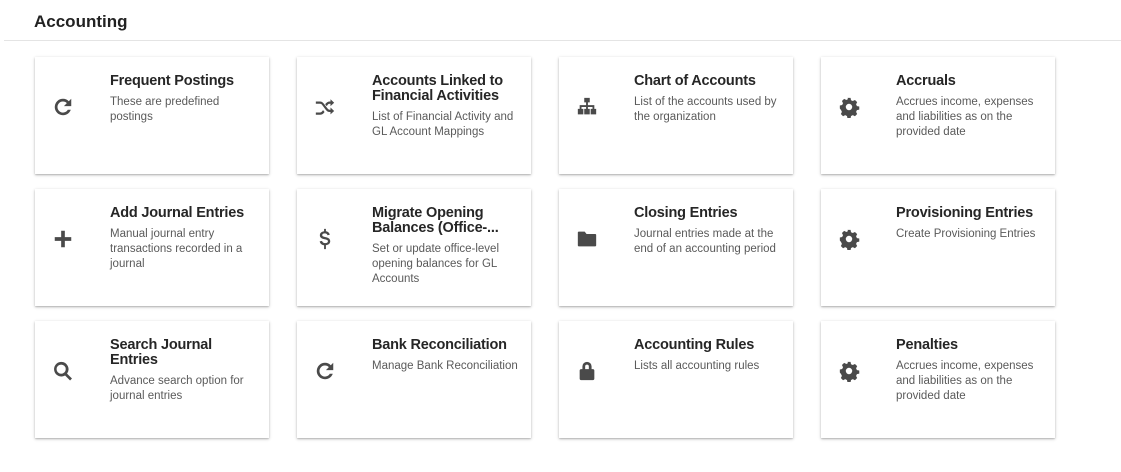 Image resolution: width=1121 pixels, height=472 pixels. What do you see at coordinates (694, 345) in the screenshot?
I see `card-title: Accounting Rules` at bounding box center [694, 345].